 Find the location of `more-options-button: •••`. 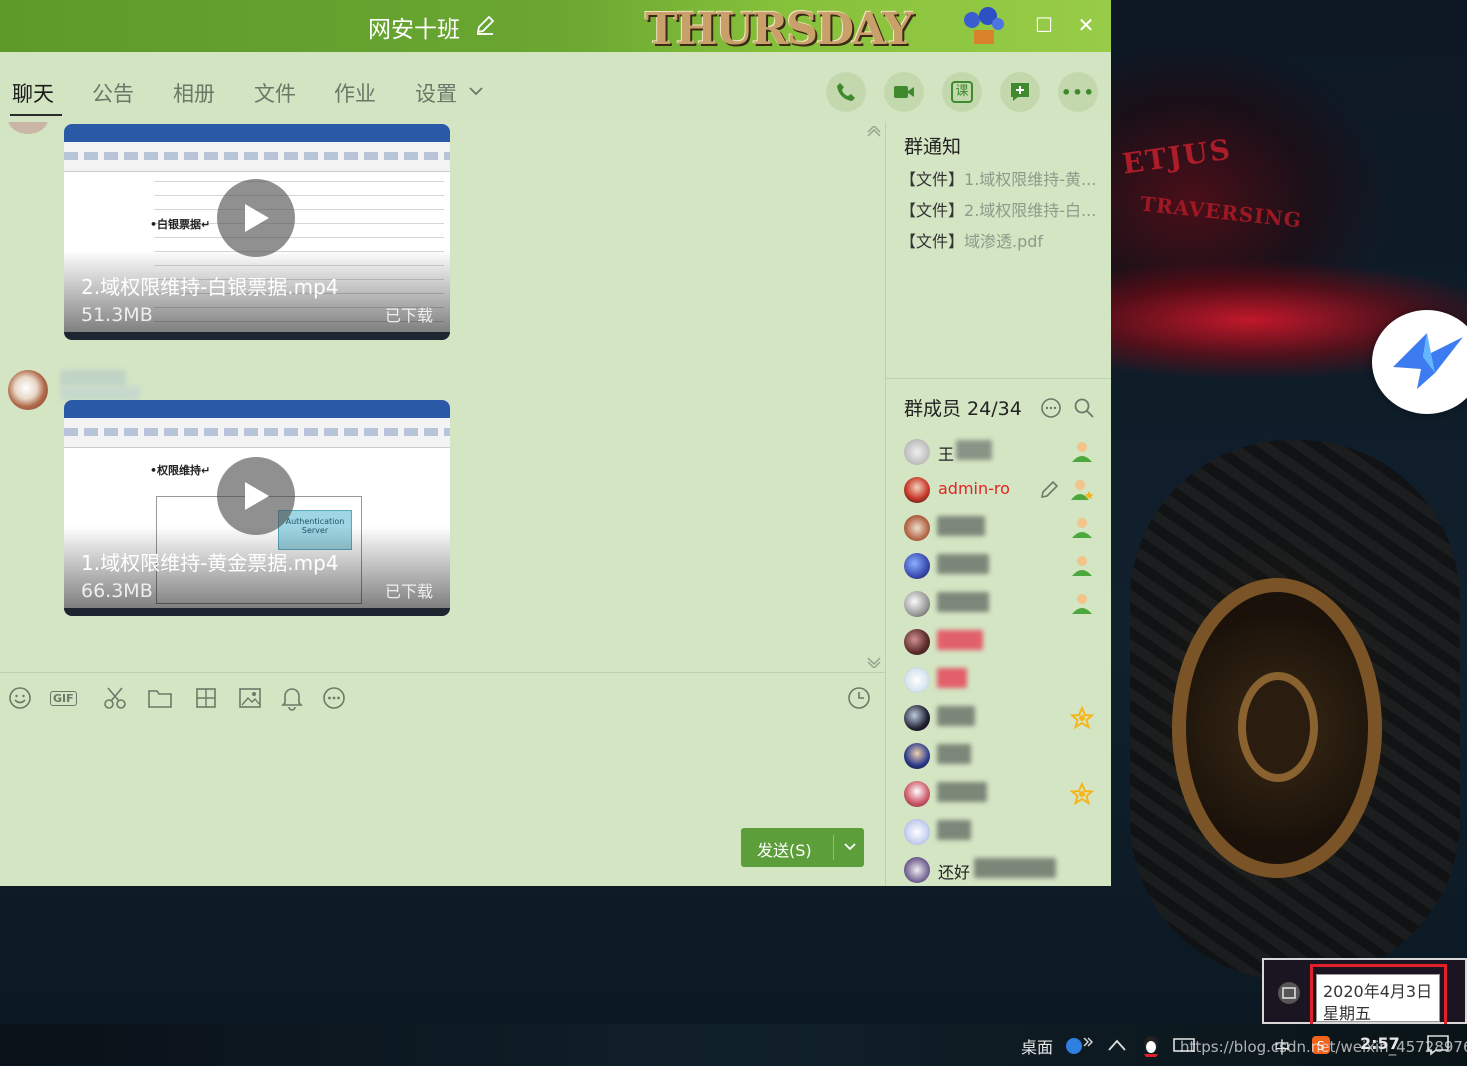

more-options-button: ••• is located at coordinates (1078, 92).